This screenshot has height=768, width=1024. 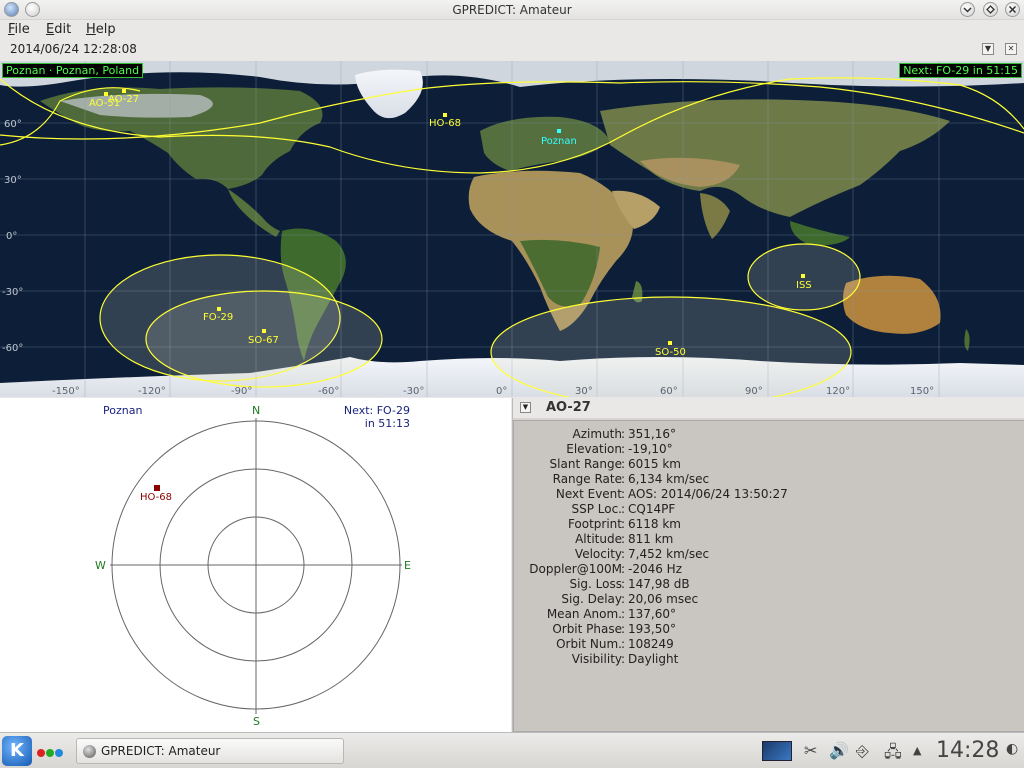 I want to click on polar-sat-label: HO-68, so click(x=156, y=497).